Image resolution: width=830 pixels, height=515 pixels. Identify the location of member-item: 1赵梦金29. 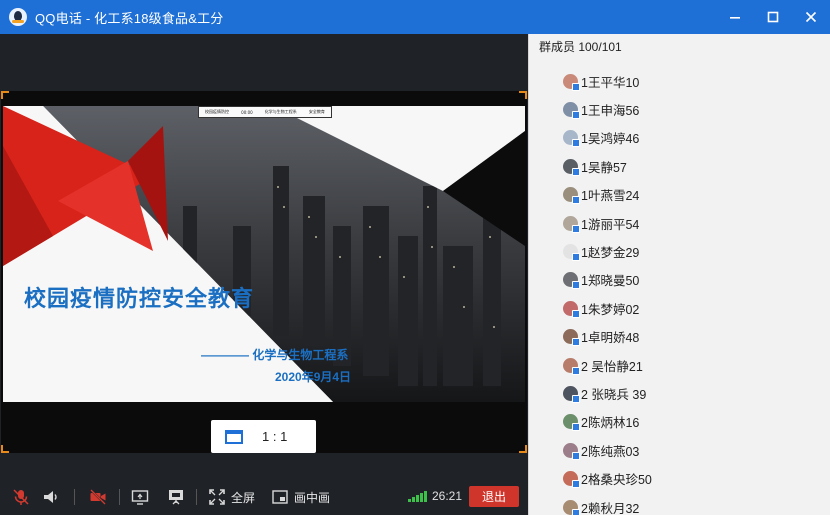
(601, 251).